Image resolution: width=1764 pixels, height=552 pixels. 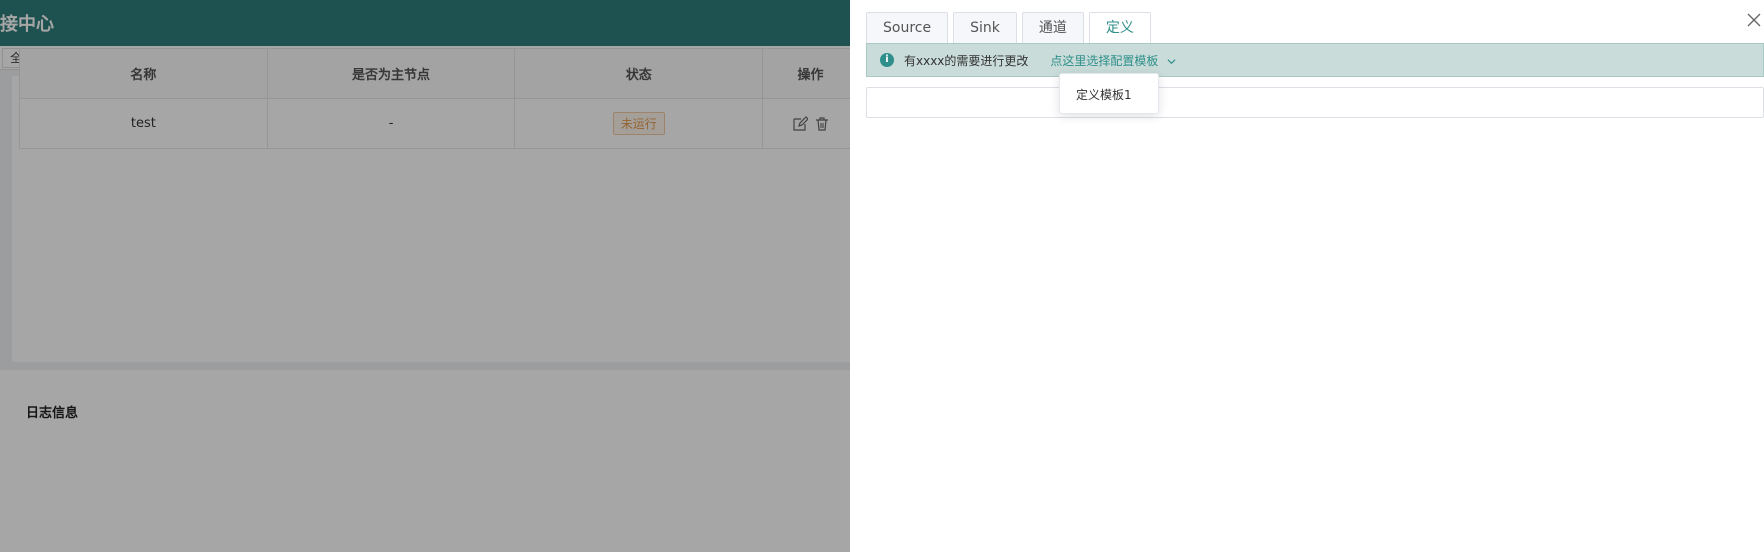 What do you see at coordinates (1171, 61) in the screenshot?
I see `chevron-down-icon` at bounding box center [1171, 61].